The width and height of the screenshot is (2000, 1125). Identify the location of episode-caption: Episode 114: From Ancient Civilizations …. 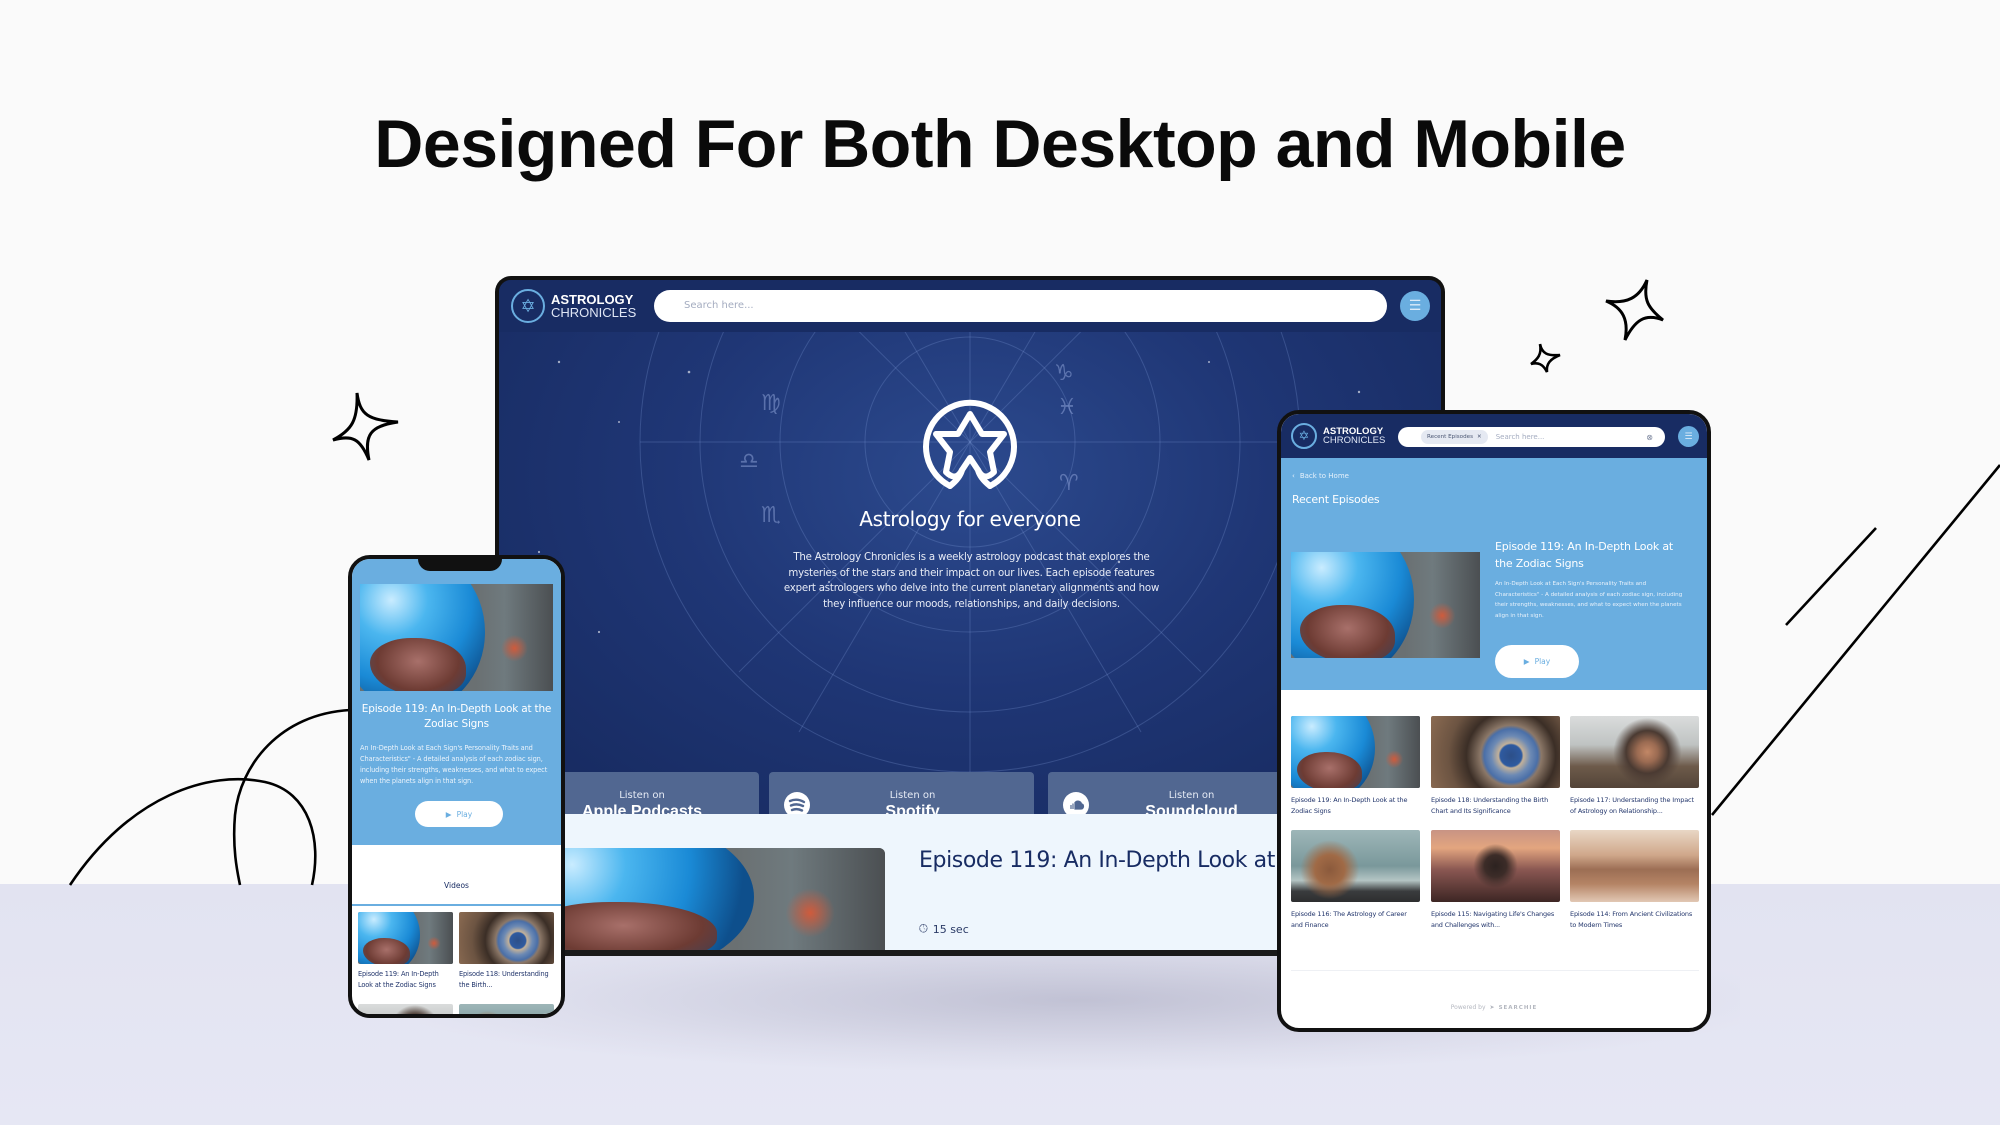
(1631, 919).